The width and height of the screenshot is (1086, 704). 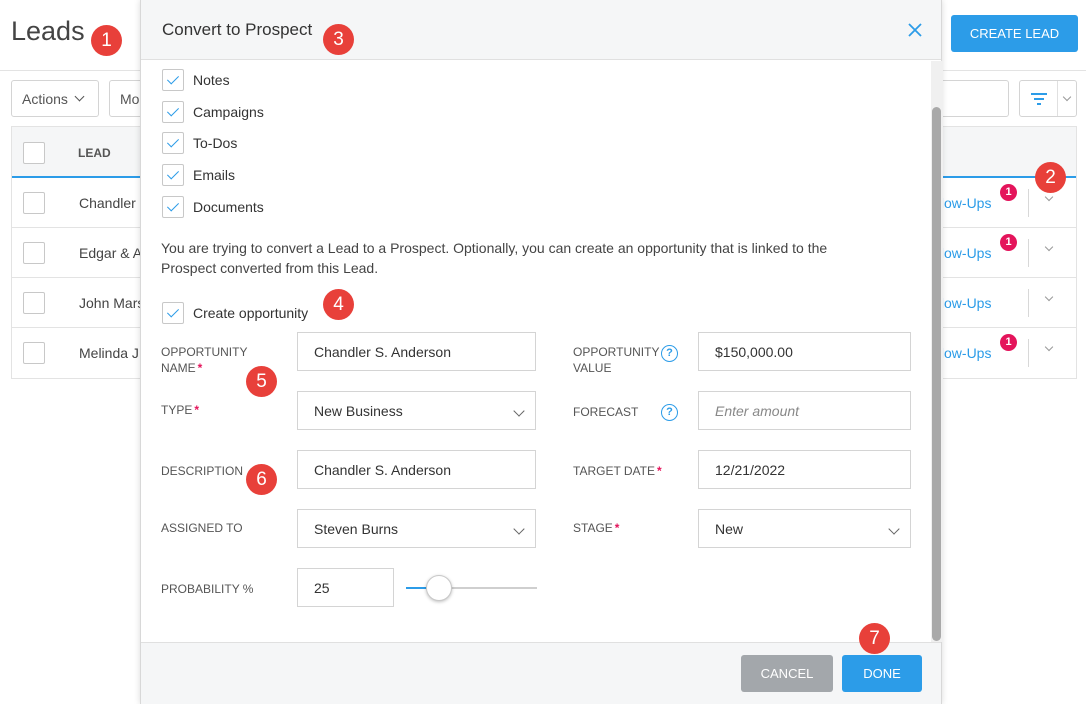 I want to click on modal-title: Convert to Prospect, so click(x=237, y=29).